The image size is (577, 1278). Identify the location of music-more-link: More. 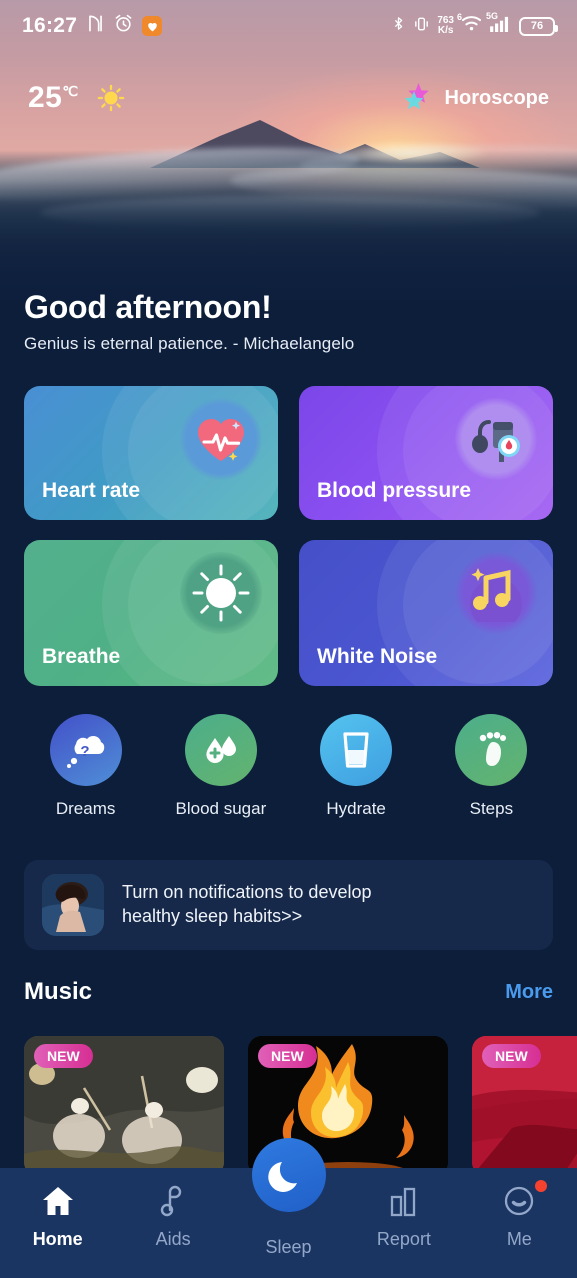
(529, 992).